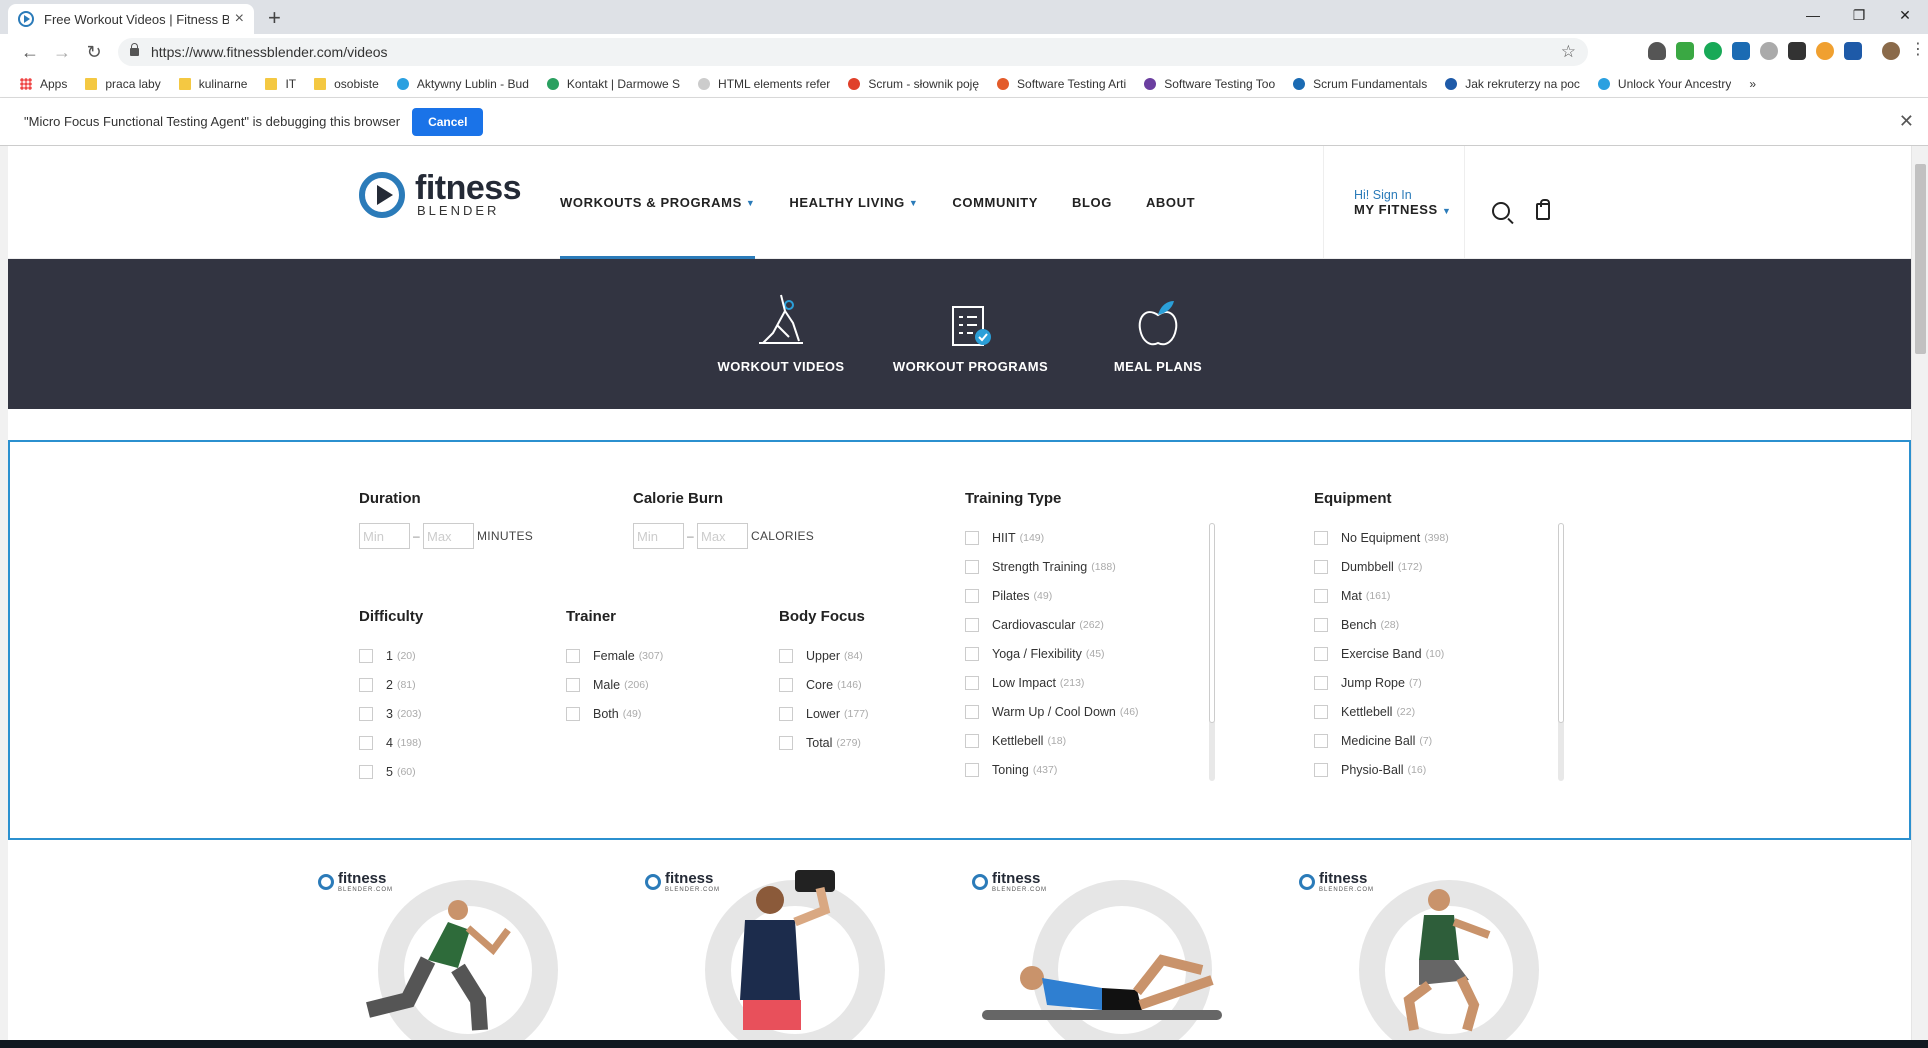 Image resolution: width=1928 pixels, height=1048 pixels. What do you see at coordinates (1512, 84) in the screenshot?
I see `bookmark-item: Jak rekruterzy na poc` at bounding box center [1512, 84].